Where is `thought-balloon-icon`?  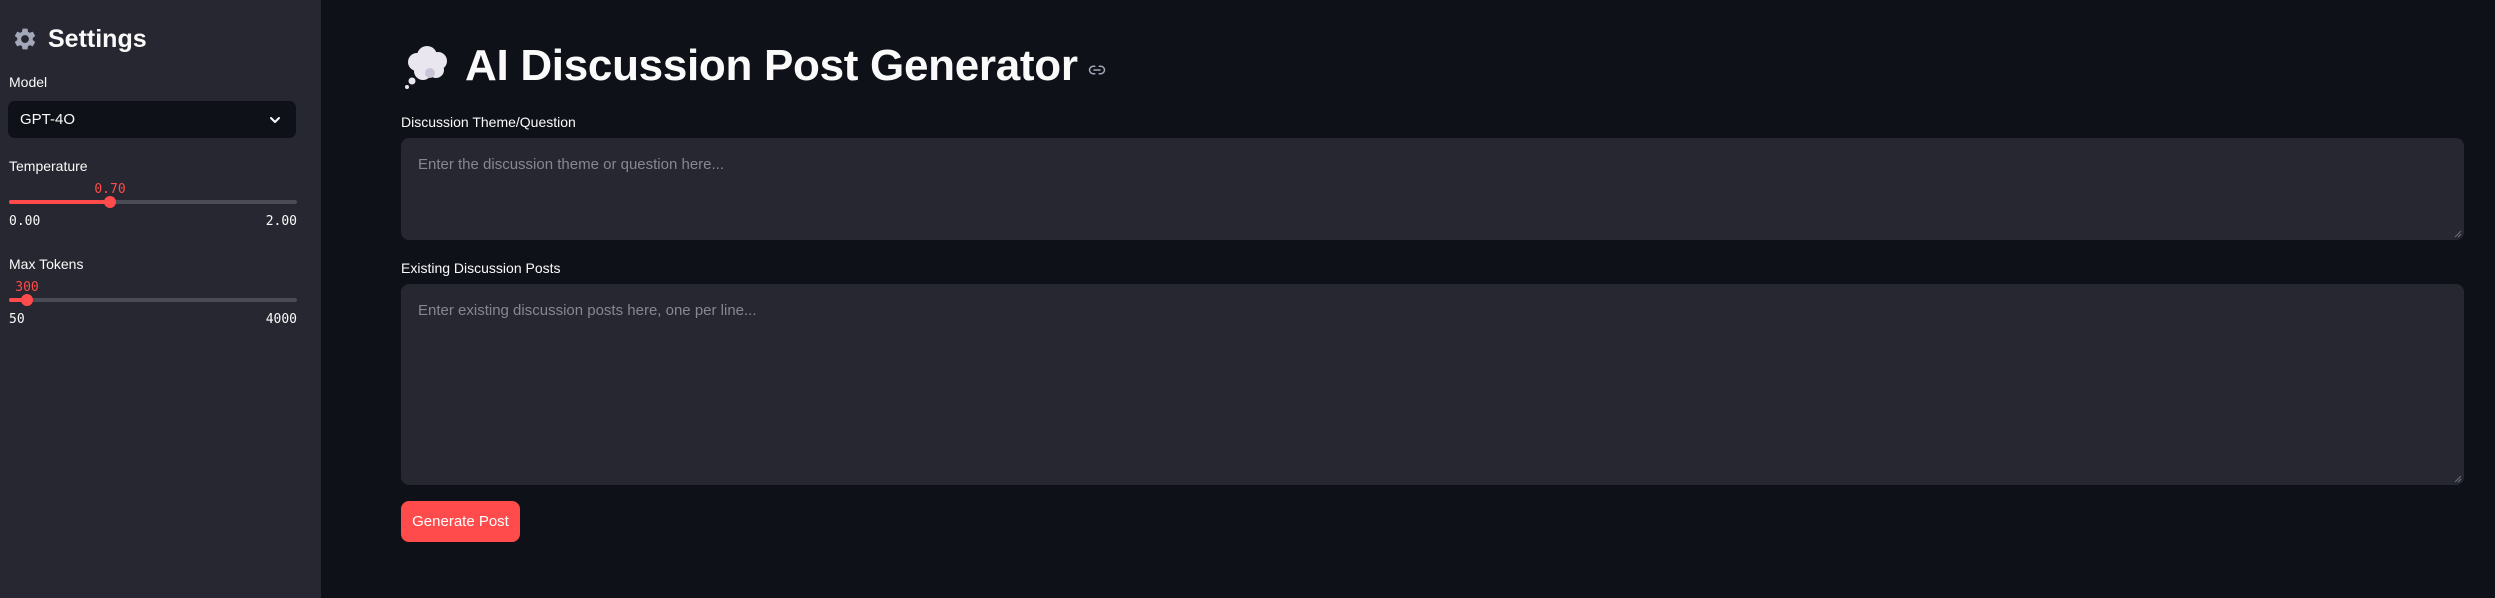 thought-balloon-icon is located at coordinates (427, 66).